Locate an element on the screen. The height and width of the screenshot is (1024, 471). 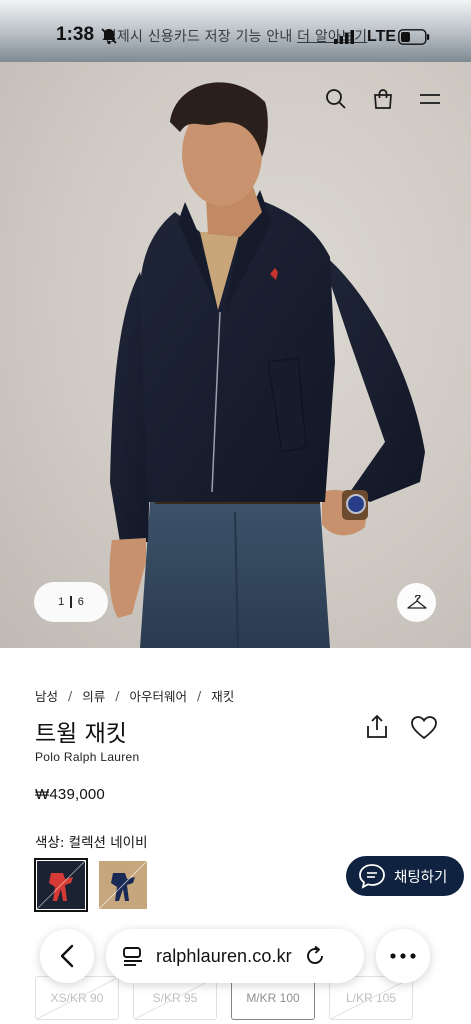
browser-back-button is located at coordinates (67, 956).